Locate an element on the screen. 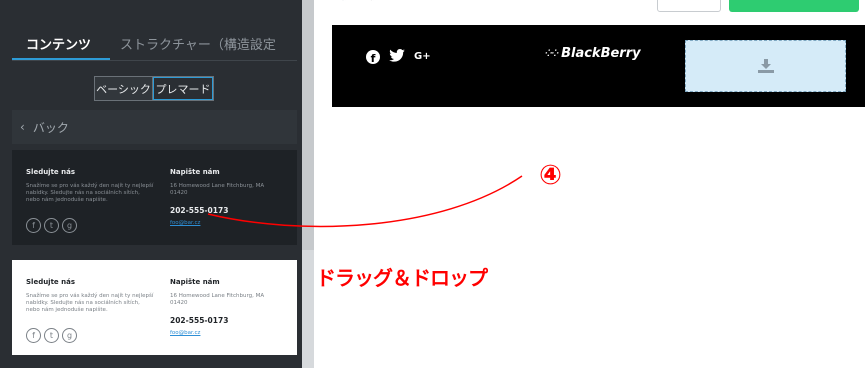 The height and width of the screenshot is (368, 865). step-number: ④ is located at coordinates (550, 175).